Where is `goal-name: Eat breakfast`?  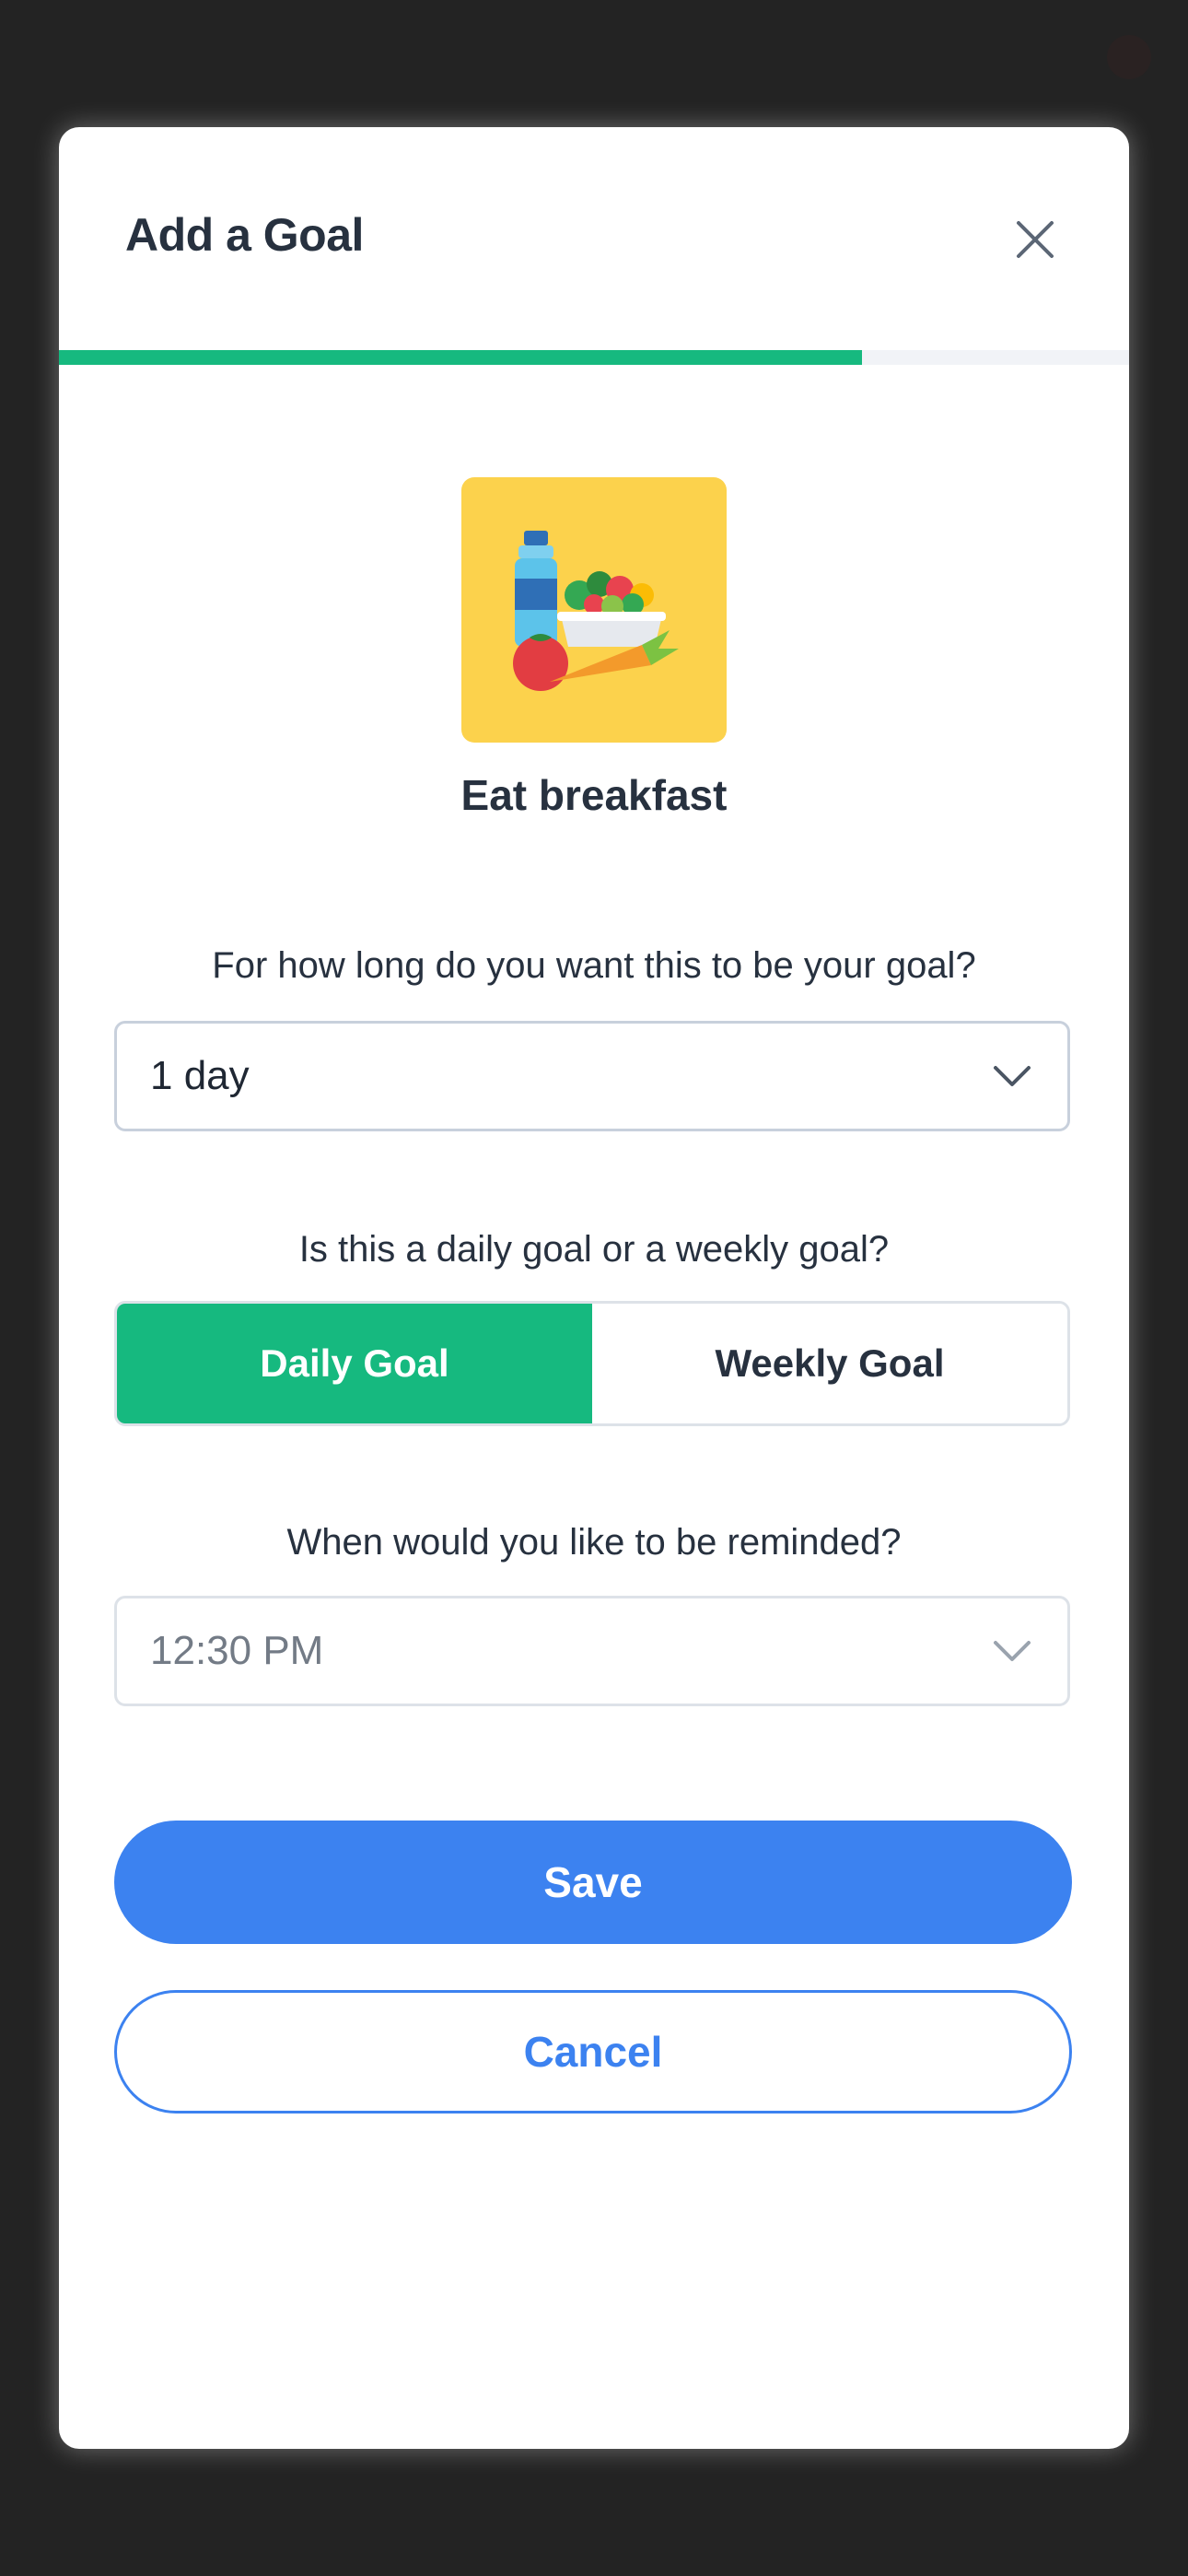 goal-name: Eat breakfast is located at coordinates (594, 795).